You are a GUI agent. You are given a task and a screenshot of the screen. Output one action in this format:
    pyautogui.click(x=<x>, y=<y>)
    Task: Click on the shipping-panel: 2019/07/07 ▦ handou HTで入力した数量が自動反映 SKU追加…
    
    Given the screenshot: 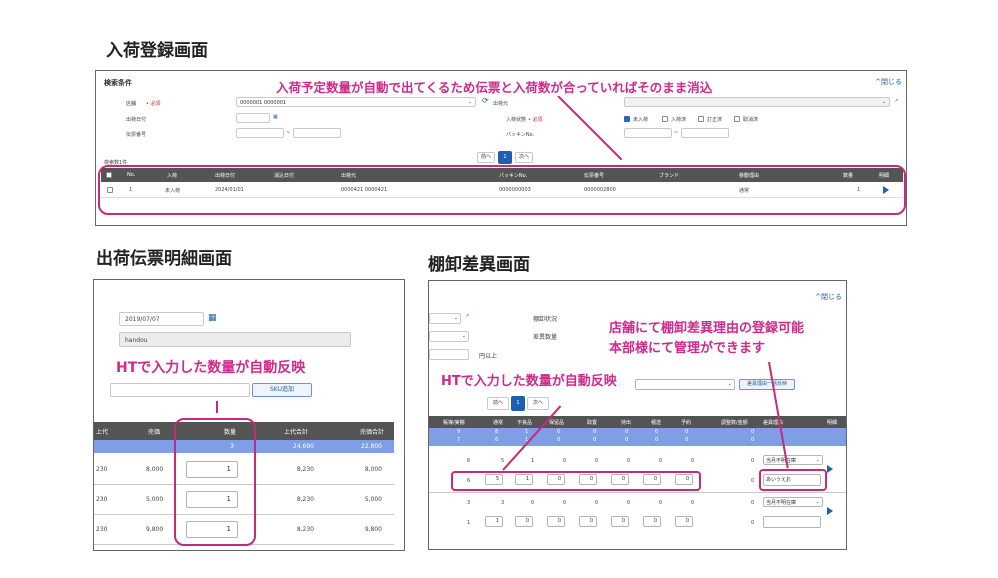 What is the action you would take?
    pyautogui.click(x=249, y=415)
    